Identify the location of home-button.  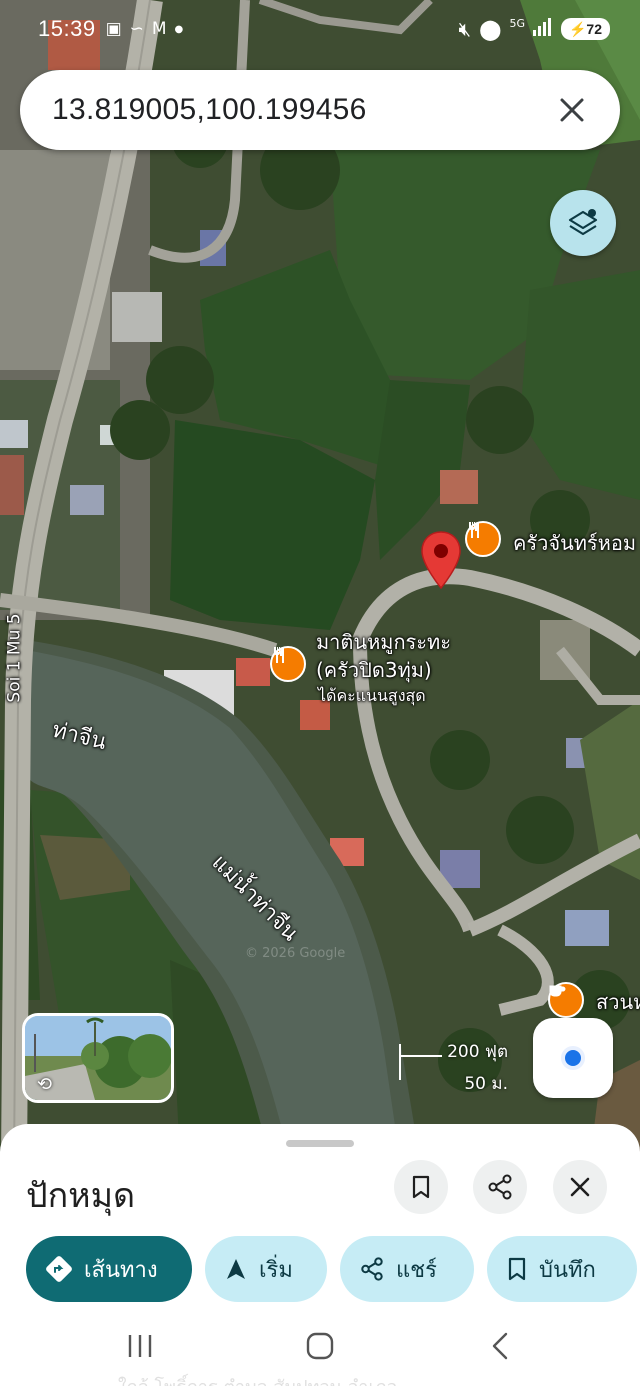
(320, 1346).